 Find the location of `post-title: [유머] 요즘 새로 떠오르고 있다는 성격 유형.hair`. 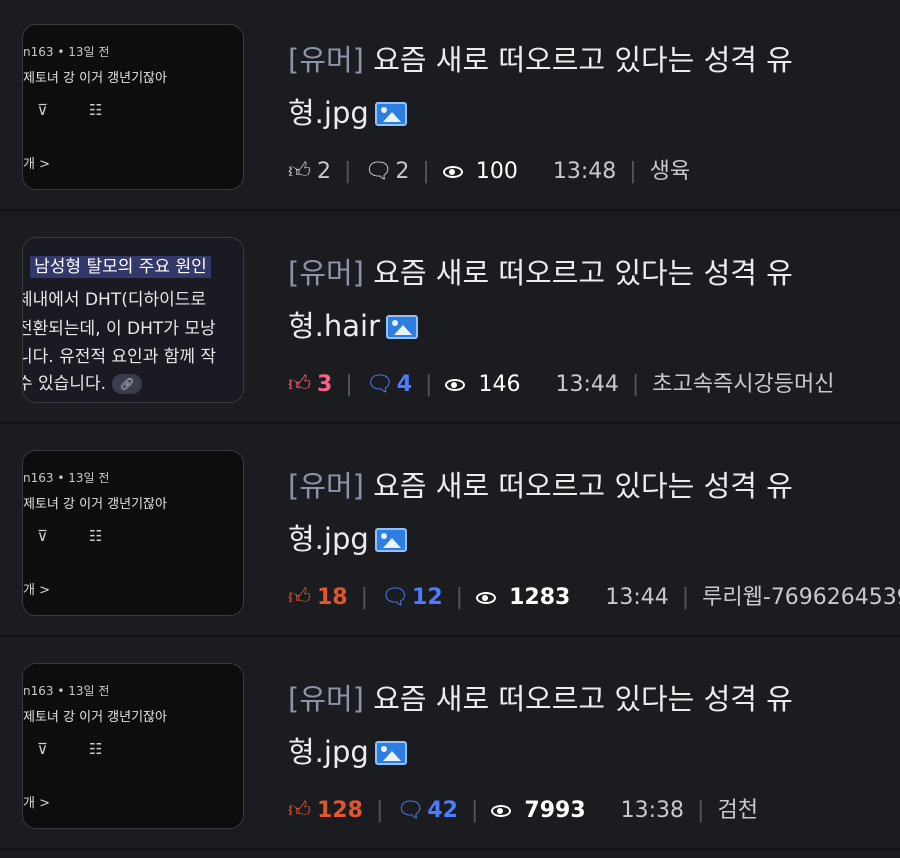

post-title: [유머] 요즘 새로 떠오르고 있다는 성격 유형.hair is located at coordinates (578, 300).